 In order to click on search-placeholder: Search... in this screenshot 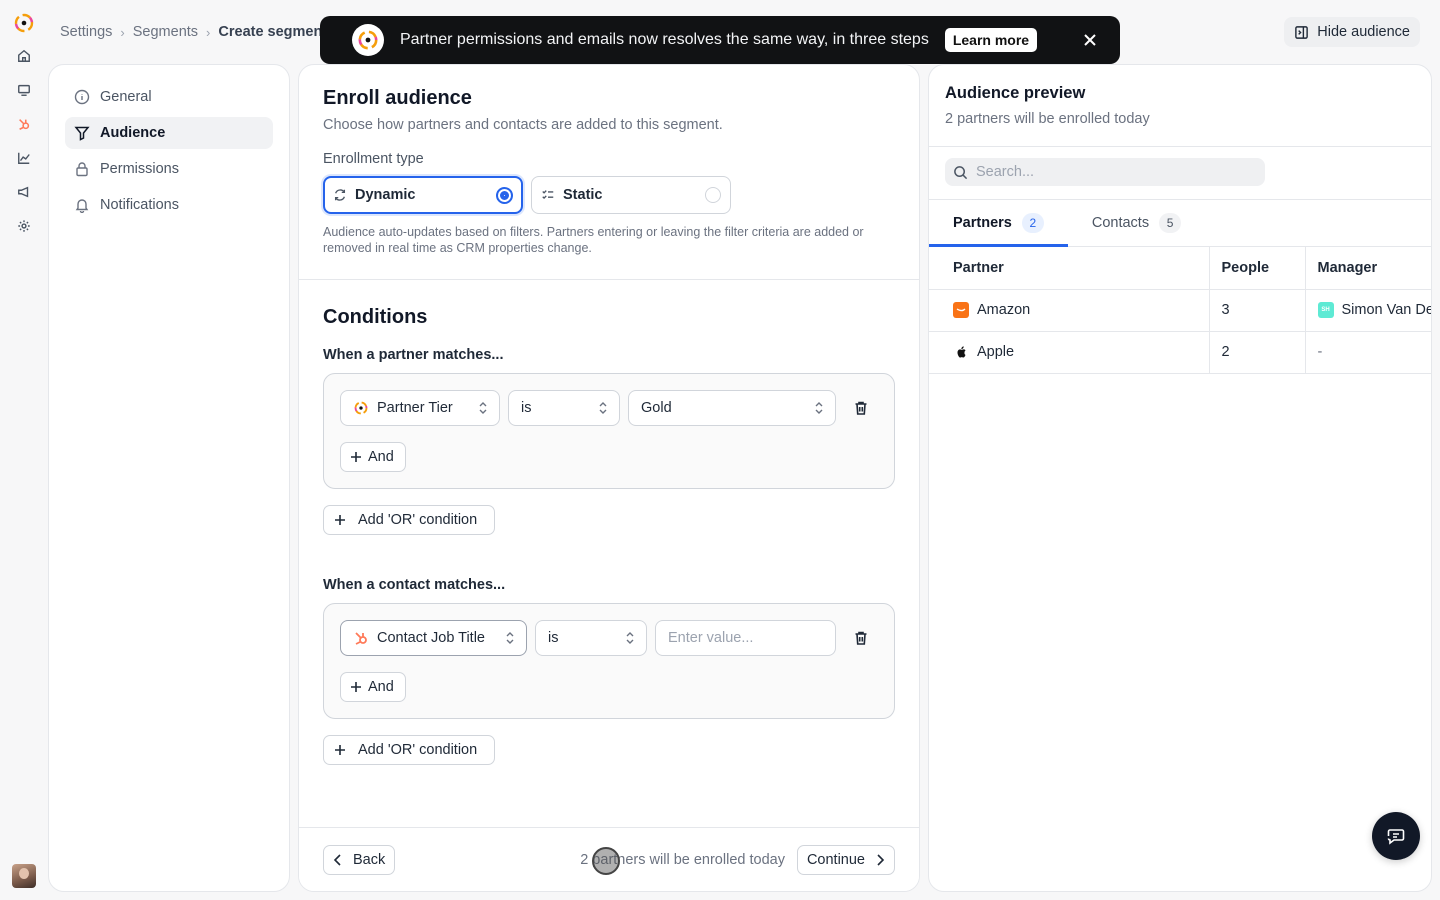, I will do `click(1005, 172)`.